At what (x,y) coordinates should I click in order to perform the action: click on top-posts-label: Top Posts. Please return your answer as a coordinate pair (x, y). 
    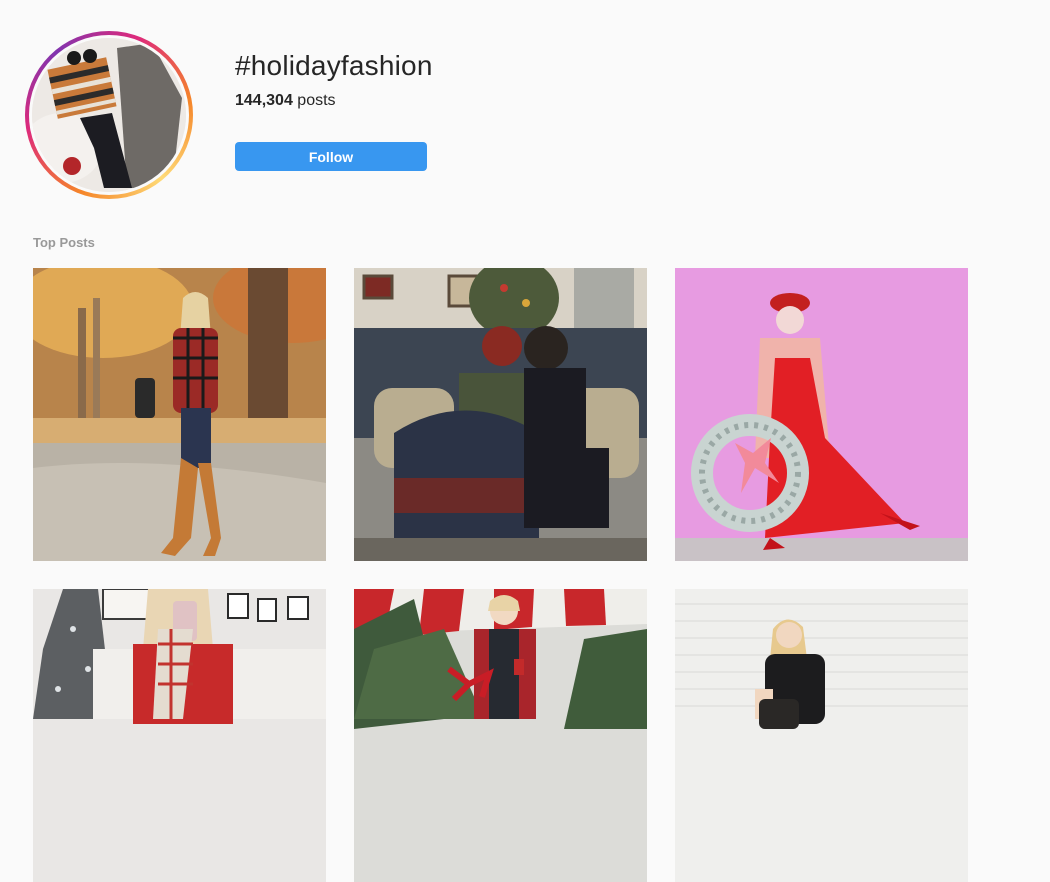
    Looking at the image, I should click on (64, 242).